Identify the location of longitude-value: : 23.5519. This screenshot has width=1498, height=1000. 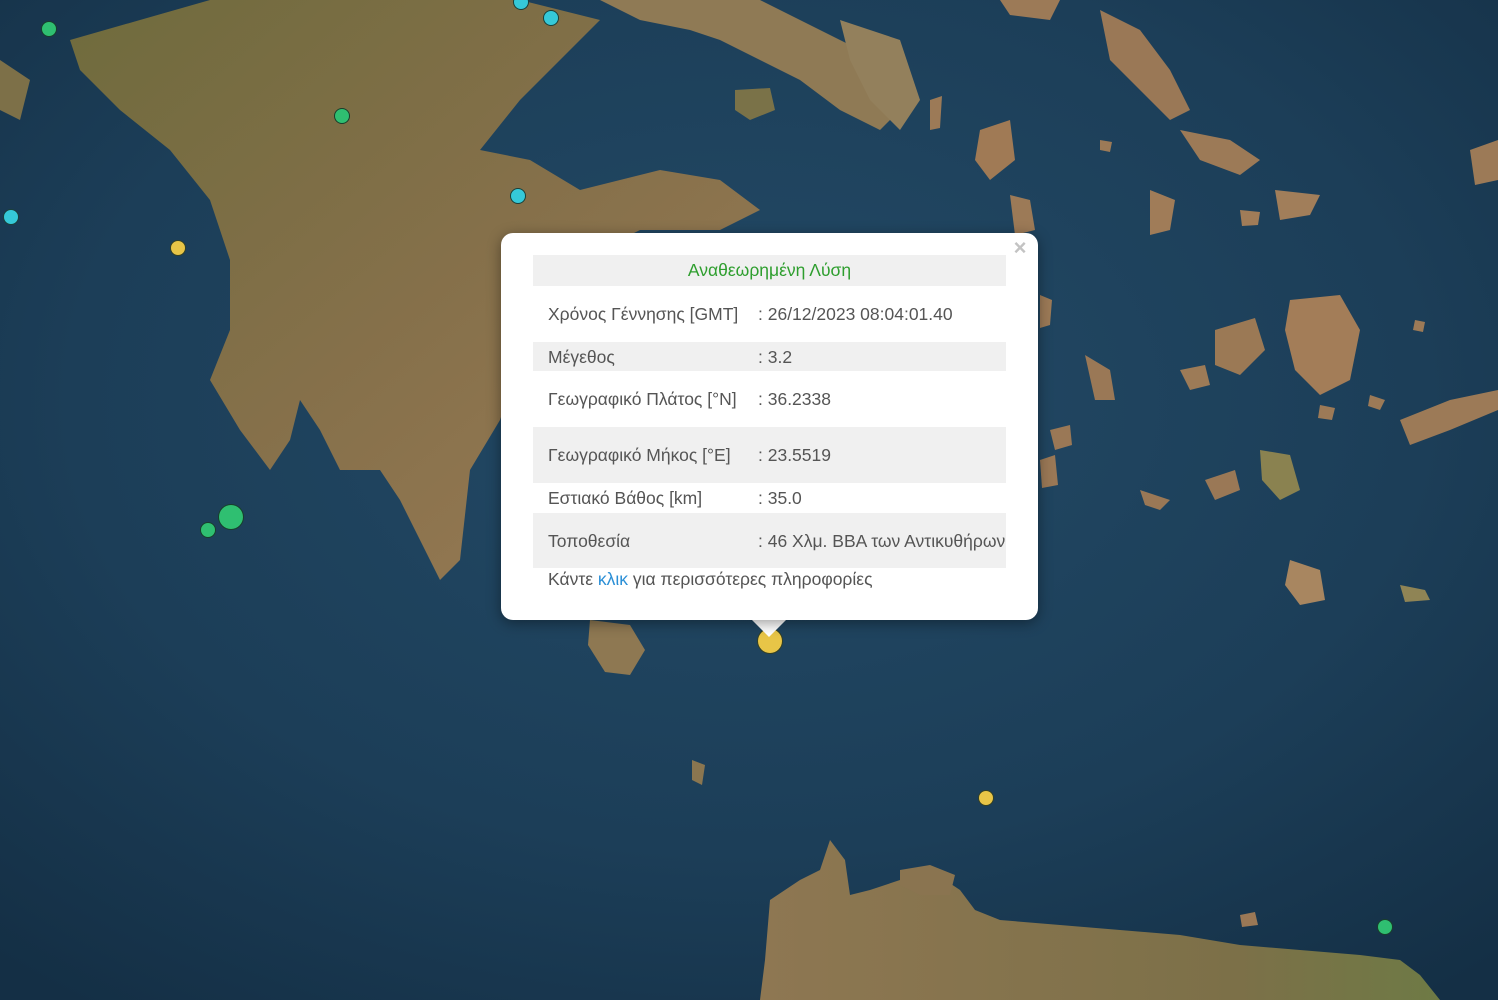
(794, 455).